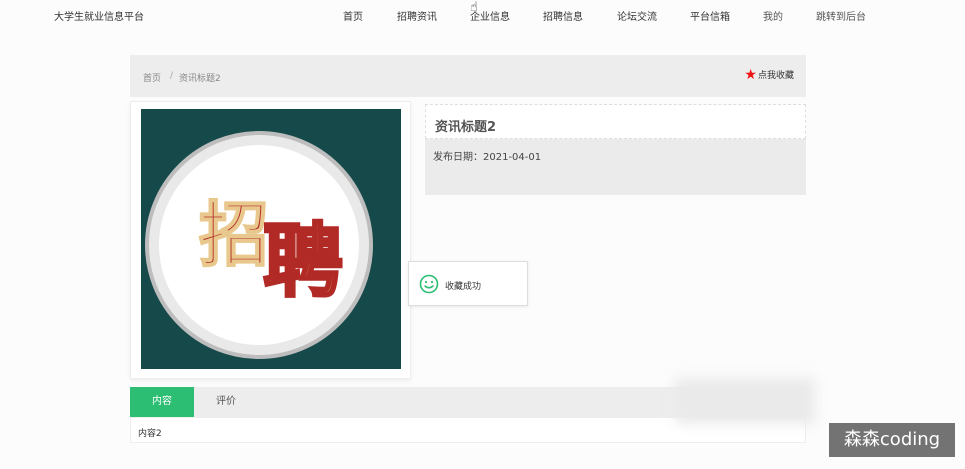  I want to click on site-brand: 大学生就业信息平台, so click(99, 15).